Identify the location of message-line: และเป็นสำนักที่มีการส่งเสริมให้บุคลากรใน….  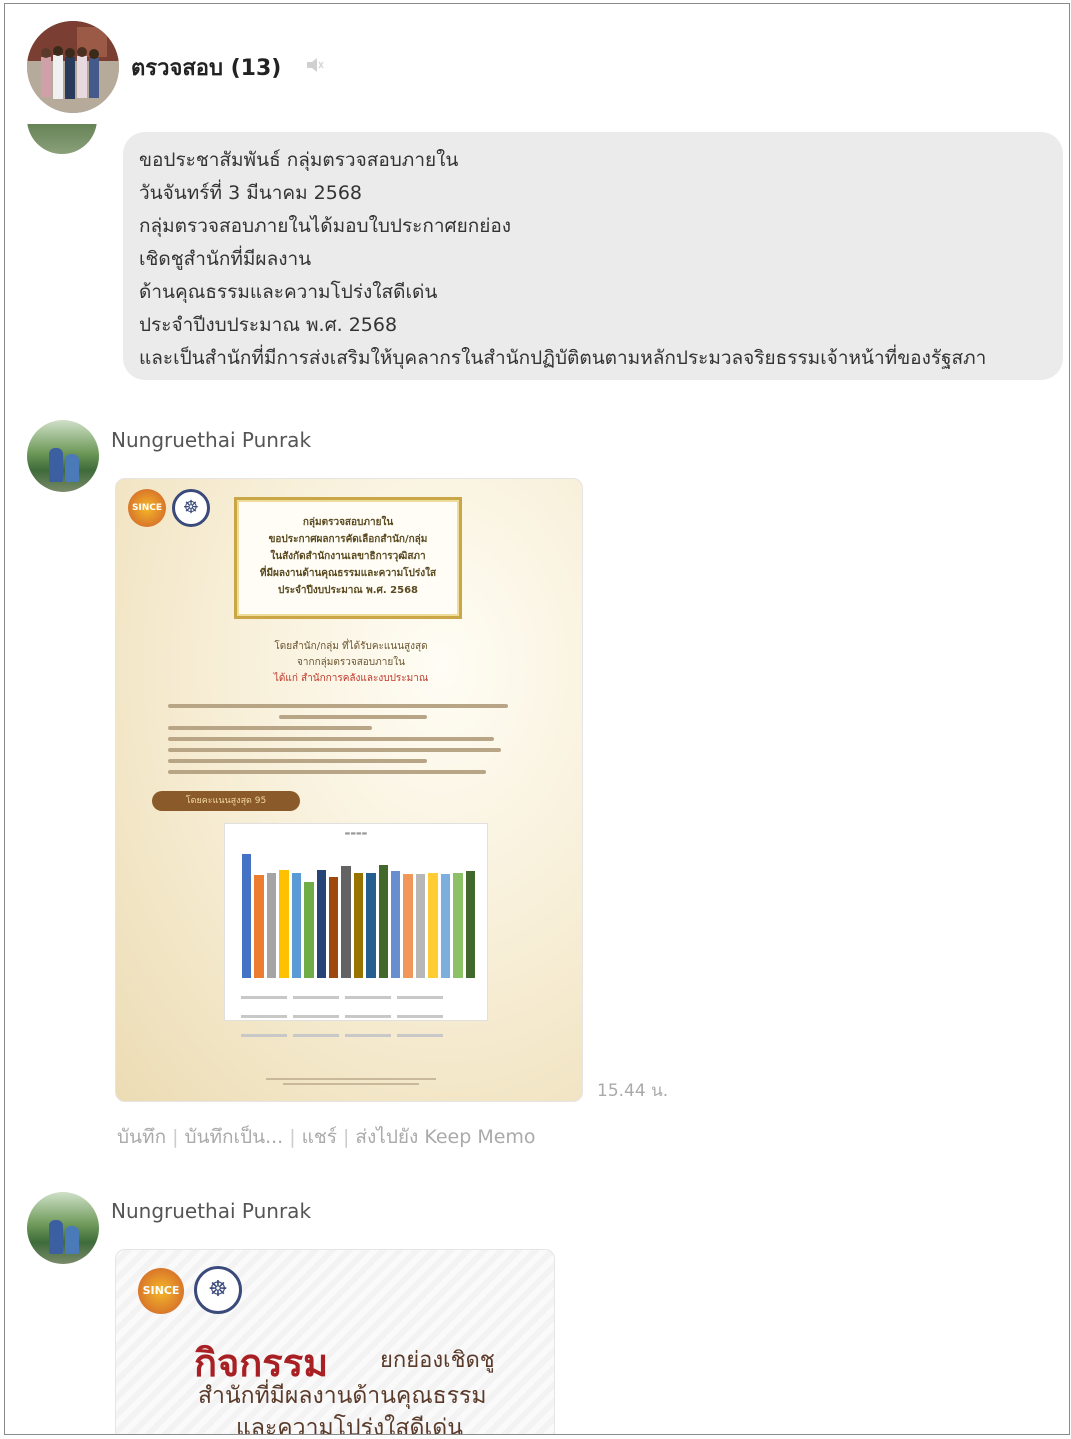
(563, 358).